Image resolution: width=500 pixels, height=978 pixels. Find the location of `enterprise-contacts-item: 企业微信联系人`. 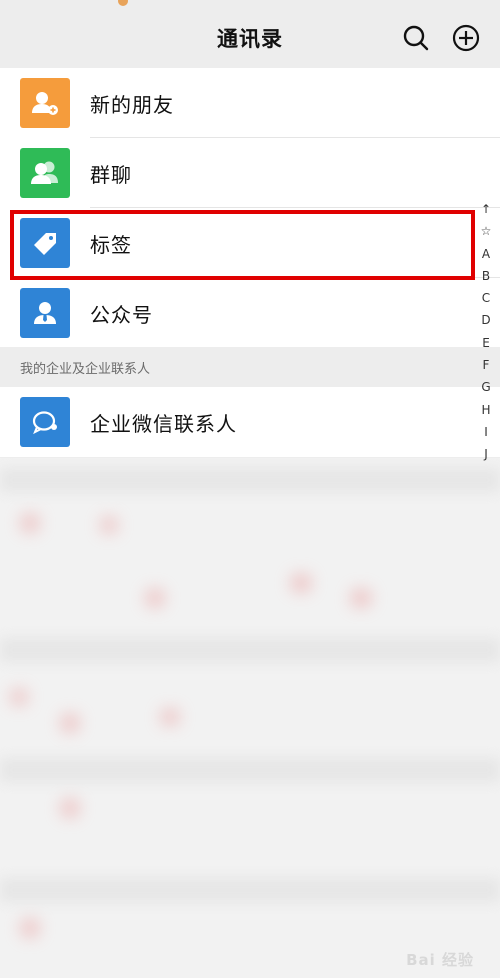

enterprise-contacts-item: 企业微信联系人 is located at coordinates (250, 422).